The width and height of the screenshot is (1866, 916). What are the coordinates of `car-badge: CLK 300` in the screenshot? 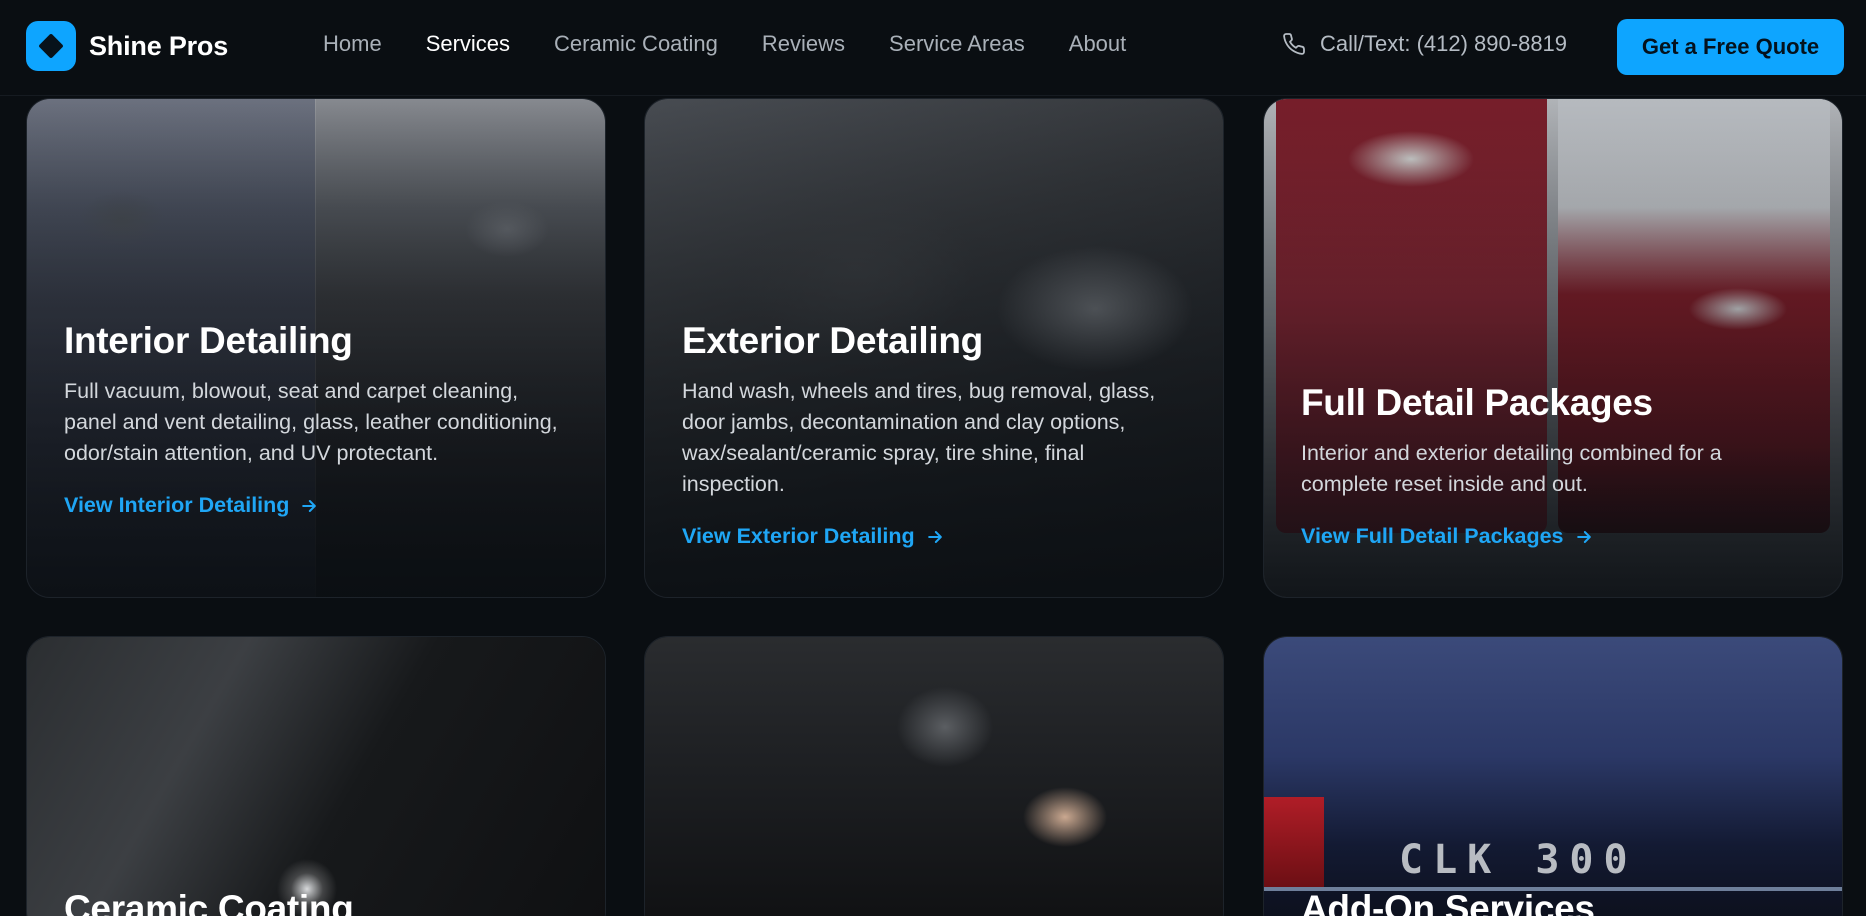 It's located at (1518, 860).